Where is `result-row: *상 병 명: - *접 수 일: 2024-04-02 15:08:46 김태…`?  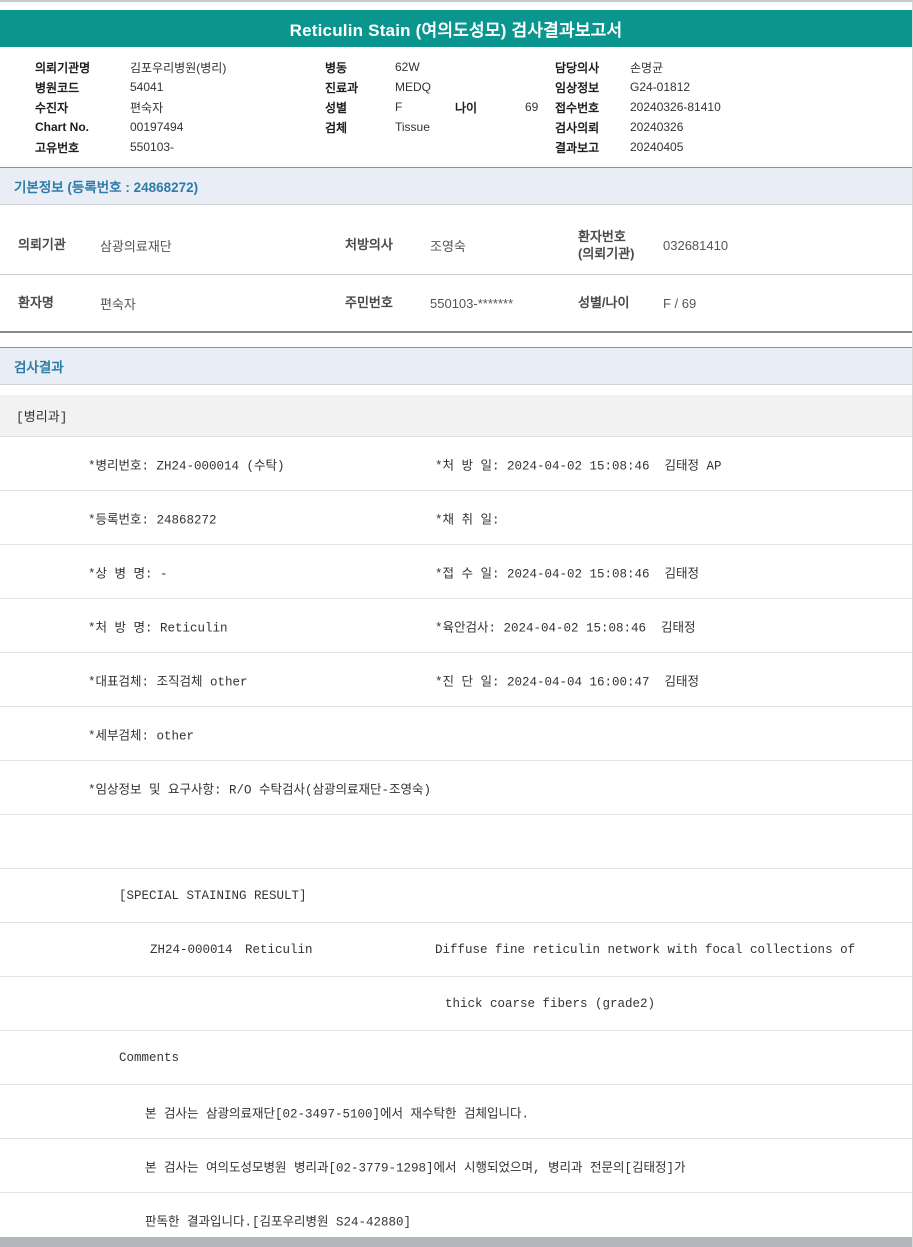 result-row: *상 병 명: - *접 수 일: 2024-04-02 15:08:46 김태… is located at coordinates (456, 572).